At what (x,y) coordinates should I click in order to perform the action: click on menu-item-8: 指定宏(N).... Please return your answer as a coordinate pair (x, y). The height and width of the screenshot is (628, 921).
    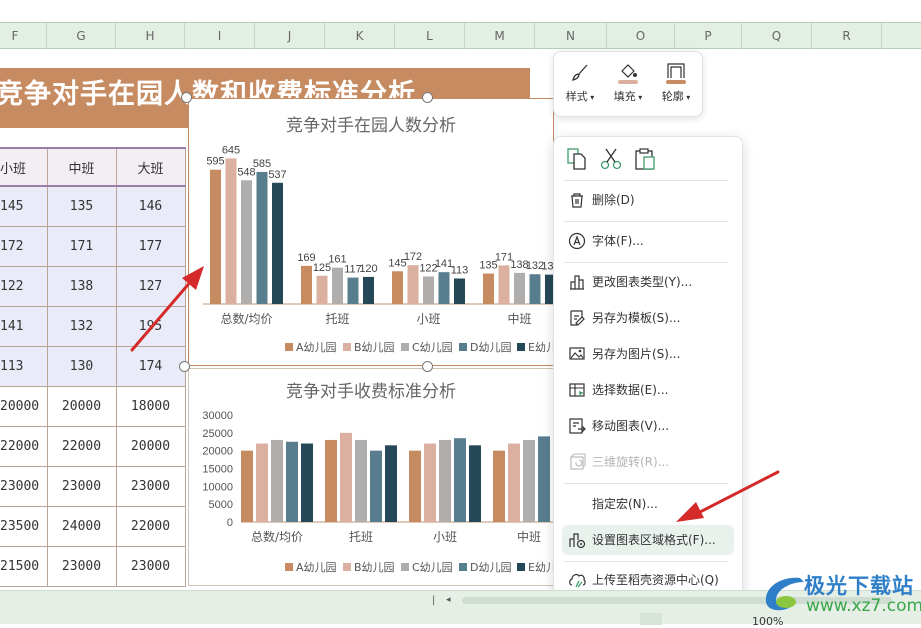
    Looking at the image, I should click on (648, 504).